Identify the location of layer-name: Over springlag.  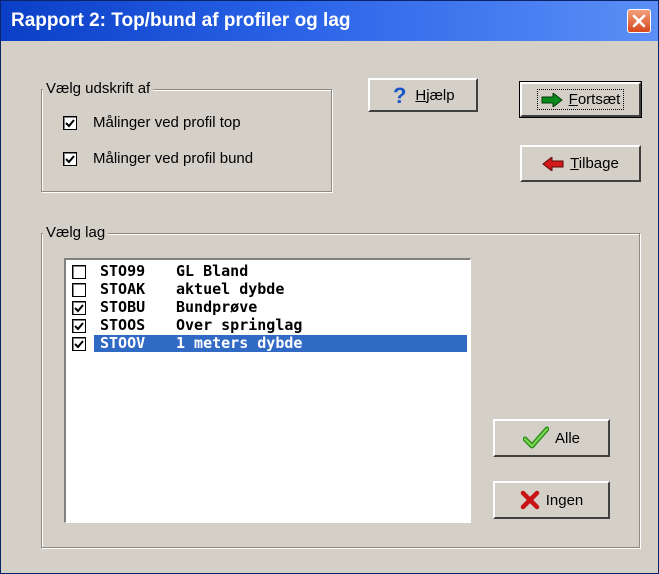
(239, 325).